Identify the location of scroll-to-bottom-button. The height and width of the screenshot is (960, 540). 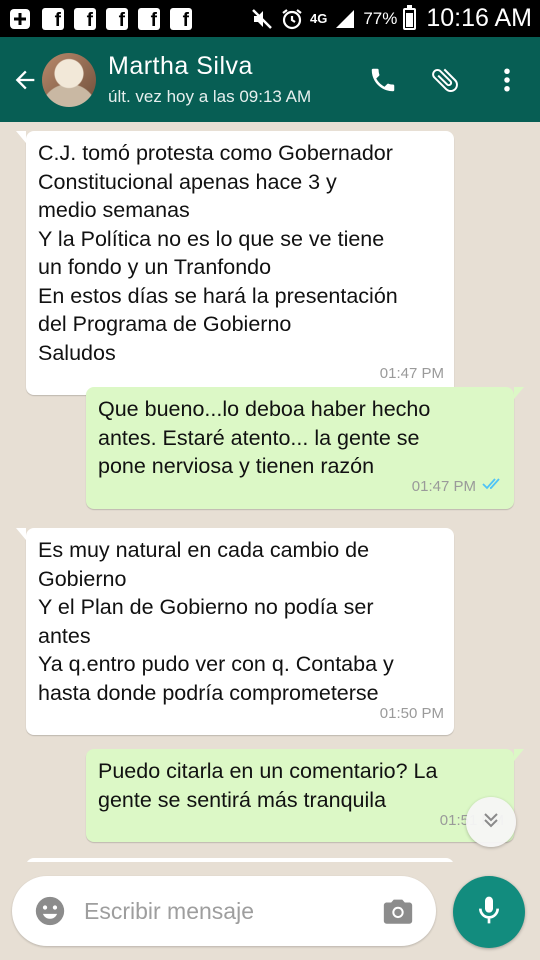
(491, 822).